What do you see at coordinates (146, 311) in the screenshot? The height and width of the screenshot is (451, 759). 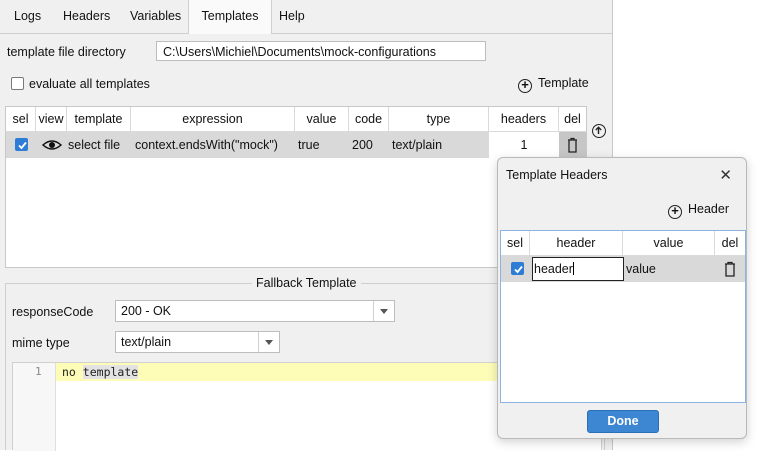 I see `response-code-value: 200 - OK` at bounding box center [146, 311].